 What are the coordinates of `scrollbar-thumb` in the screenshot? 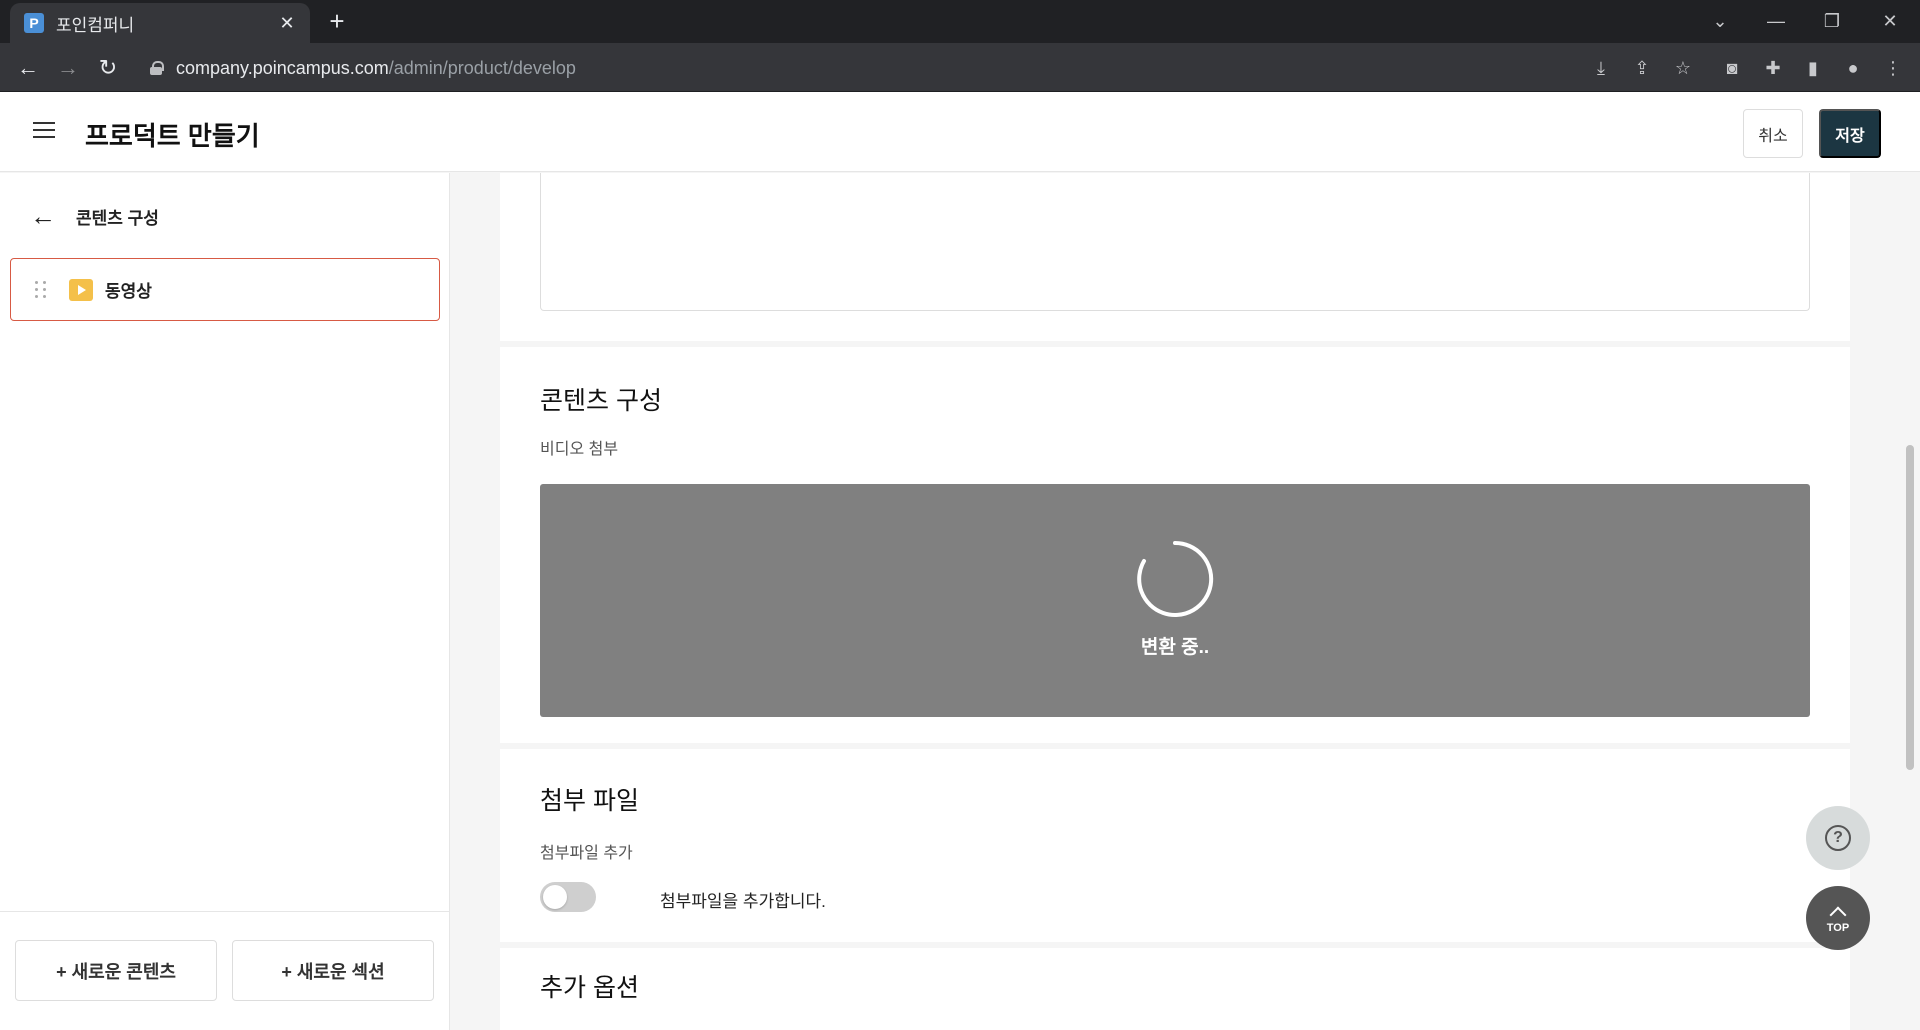 It's located at (1910, 607).